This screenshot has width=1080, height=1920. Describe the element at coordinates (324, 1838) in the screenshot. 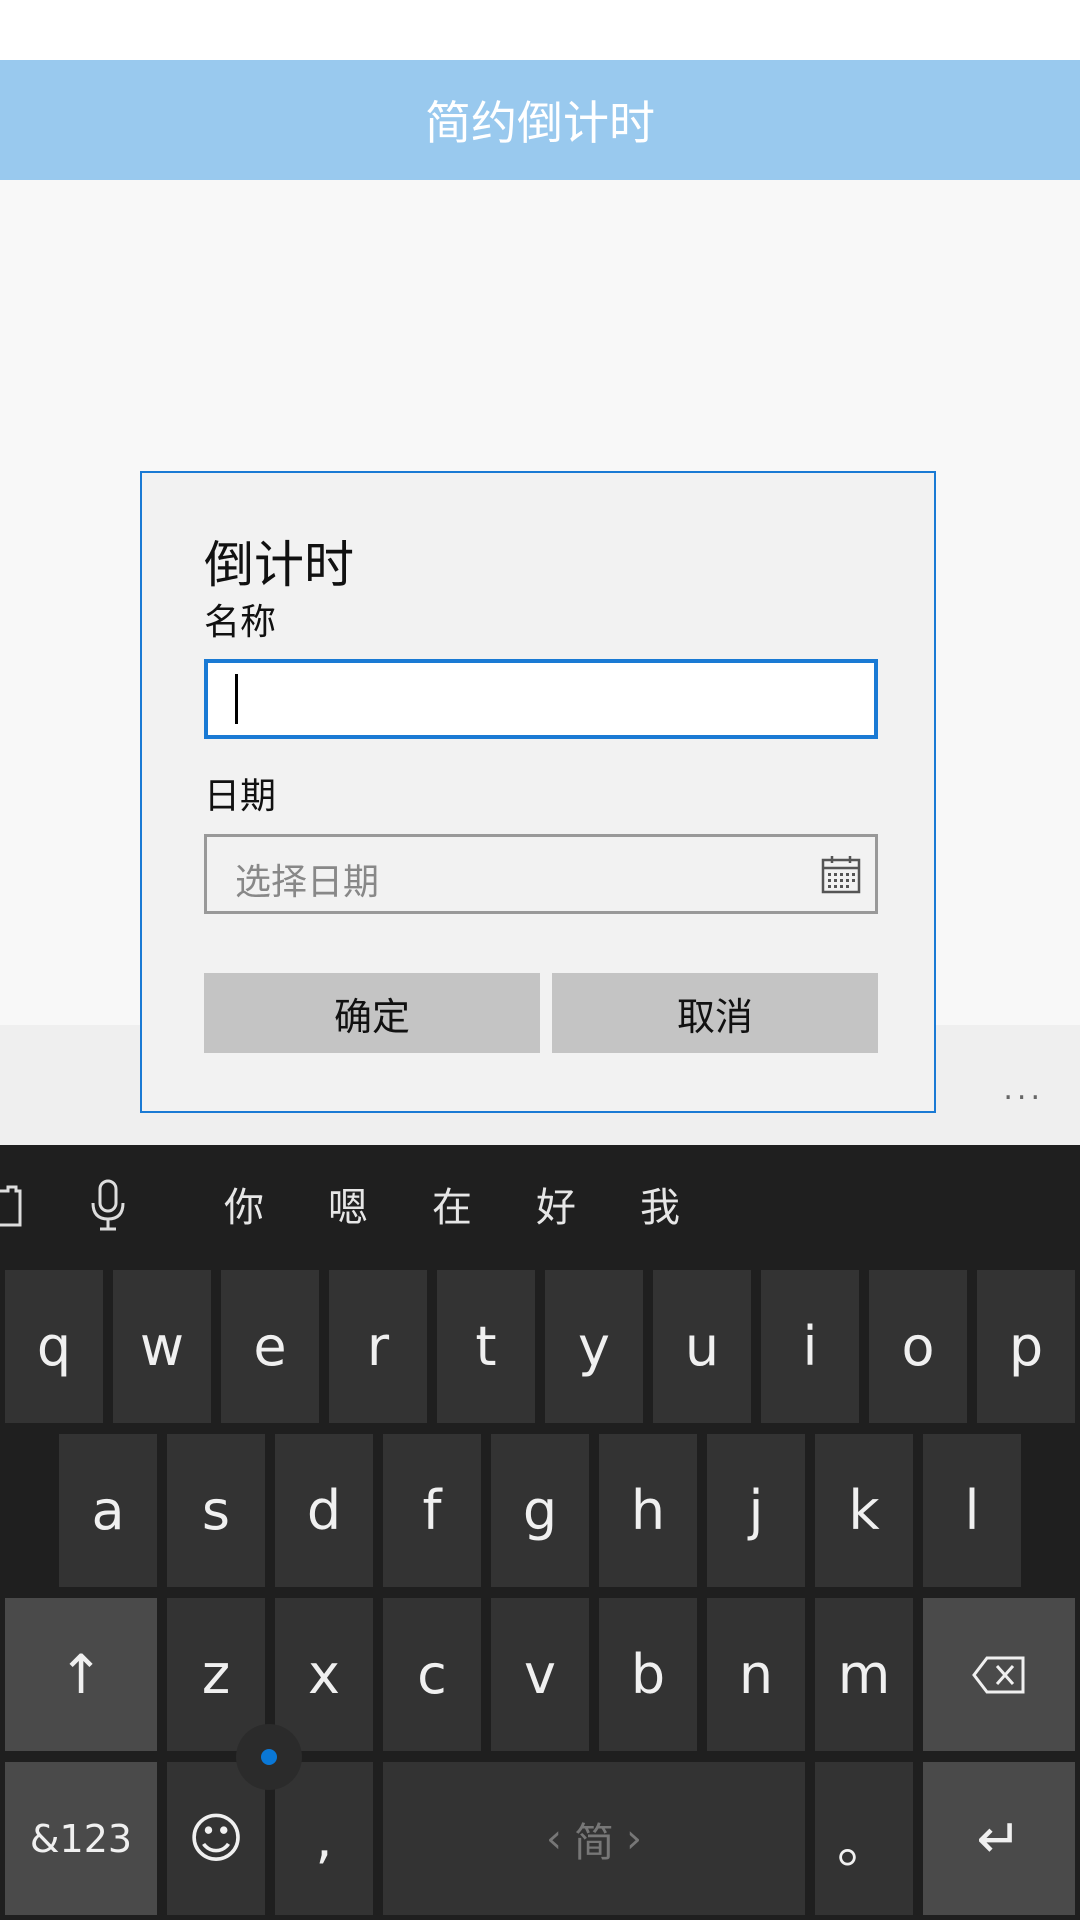

I see `comma-key: ,` at that location.